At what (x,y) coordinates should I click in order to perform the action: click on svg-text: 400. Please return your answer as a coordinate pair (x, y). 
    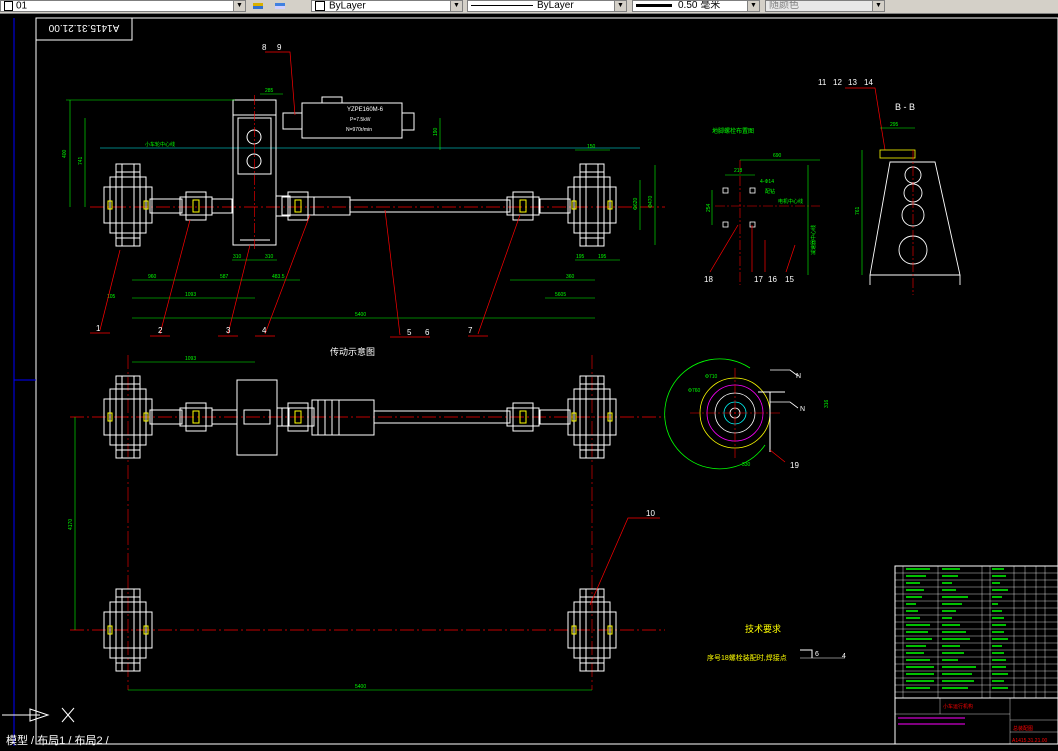
    Looking at the image, I should click on (65, 153).